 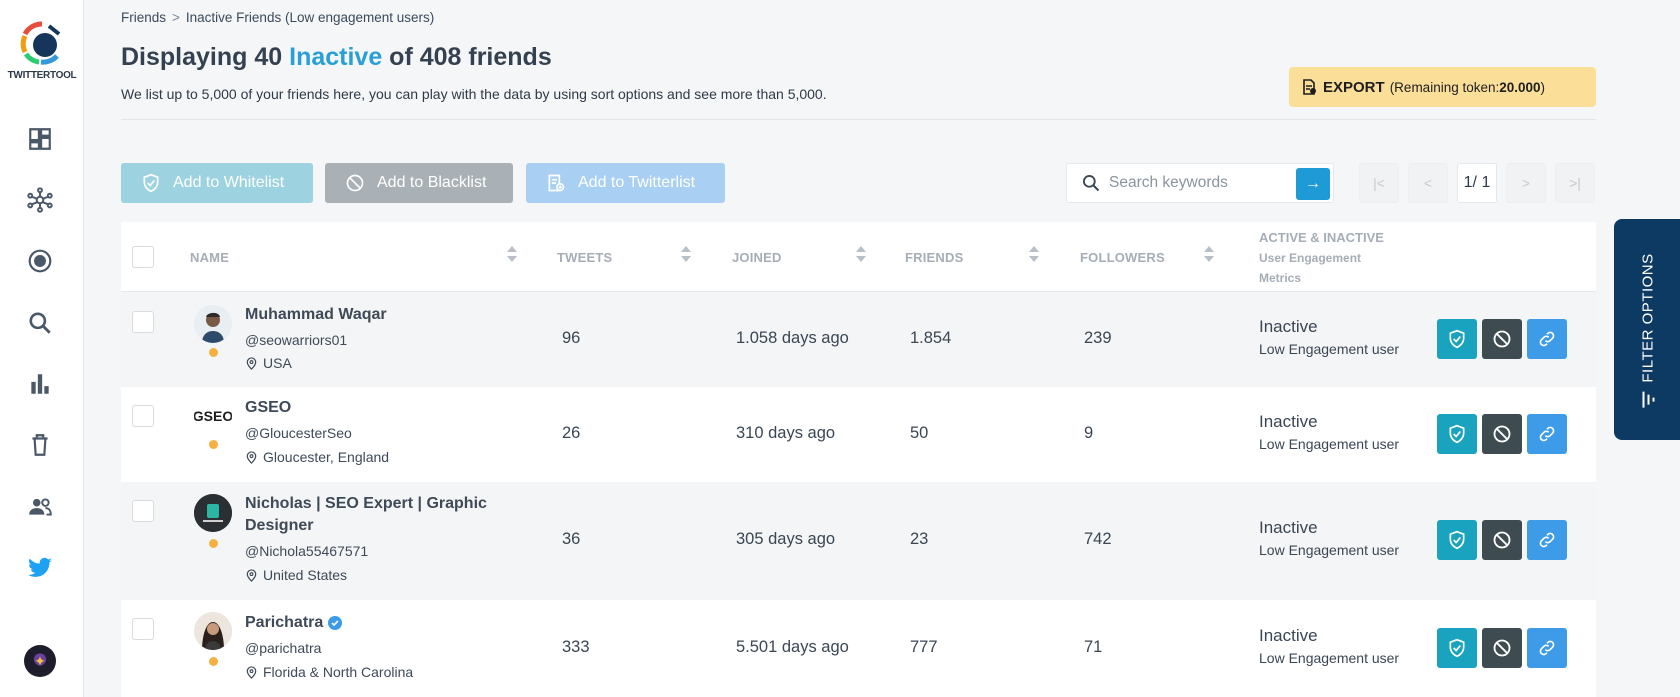 What do you see at coordinates (861, 254) in the screenshot?
I see `sort-joined-icon` at bounding box center [861, 254].